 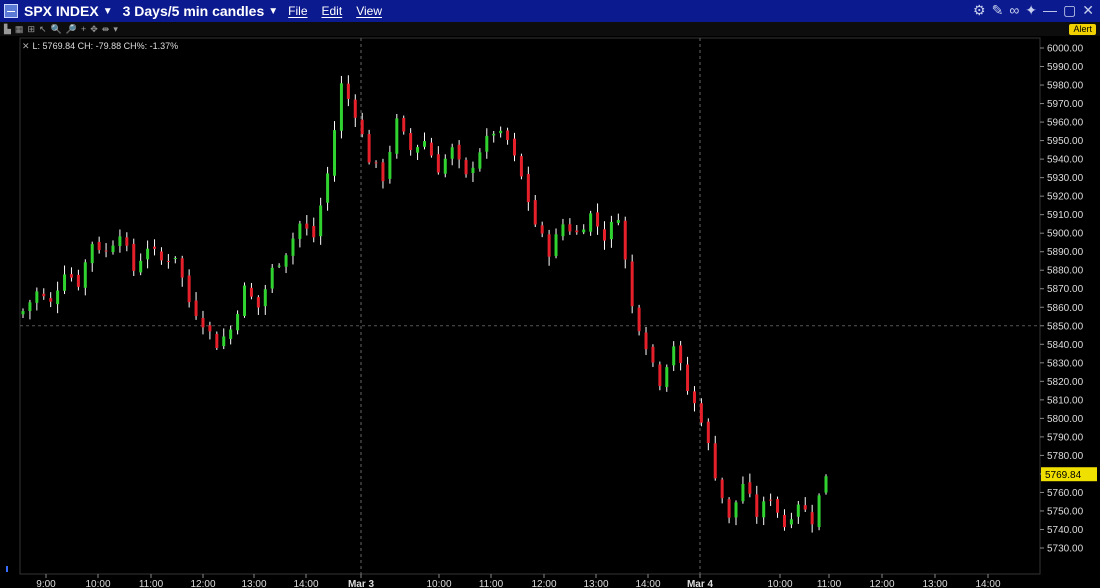 What do you see at coordinates (998, 10) in the screenshot?
I see `wrench-icon: ✎` at bounding box center [998, 10].